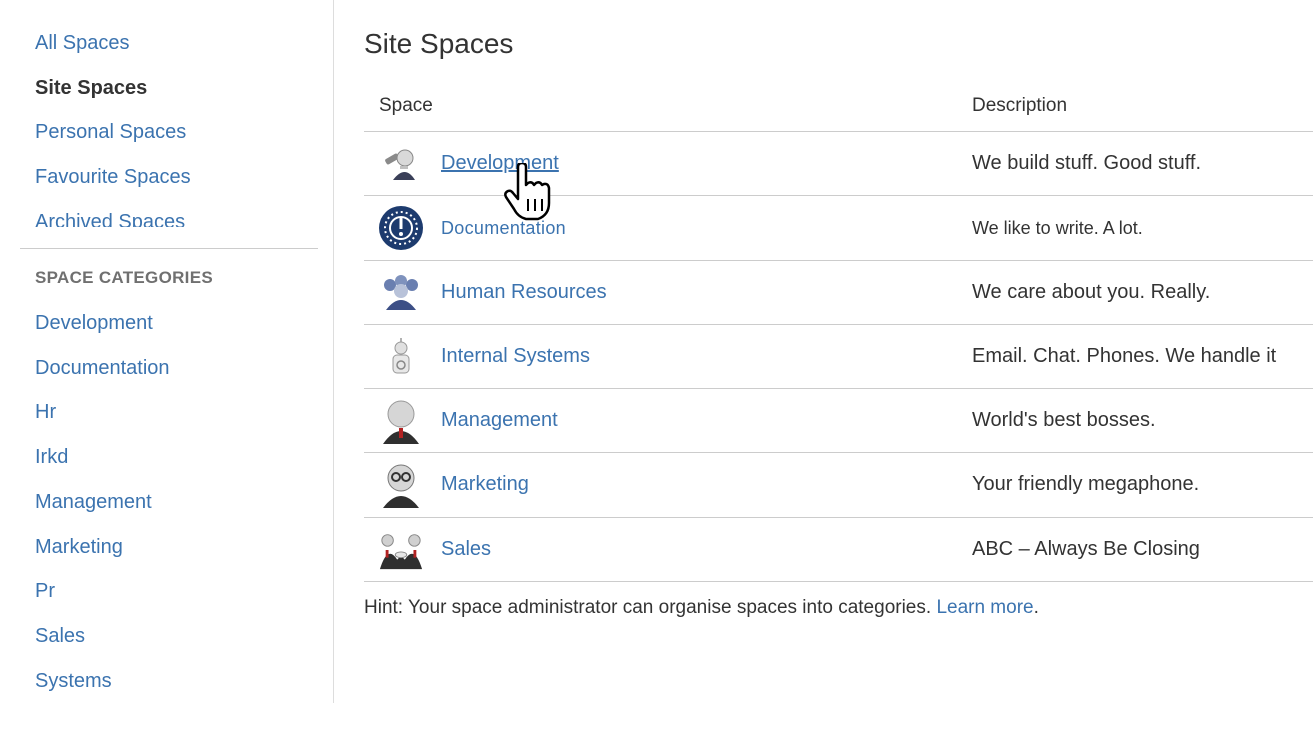 This screenshot has width=1313, height=729. What do you see at coordinates (439, 43) in the screenshot?
I see `page-title: Site Spaces` at bounding box center [439, 43].